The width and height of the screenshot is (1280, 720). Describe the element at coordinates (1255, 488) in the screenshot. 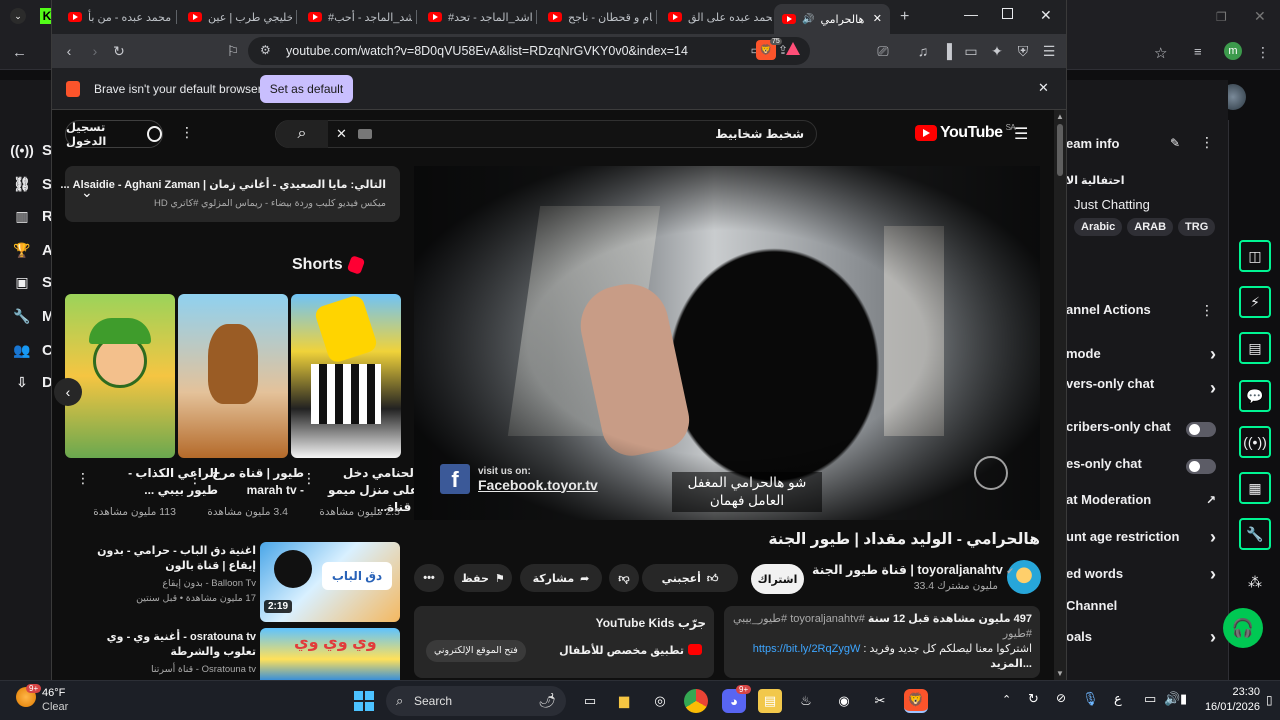

I see `layout-icon: ▦` at that location.